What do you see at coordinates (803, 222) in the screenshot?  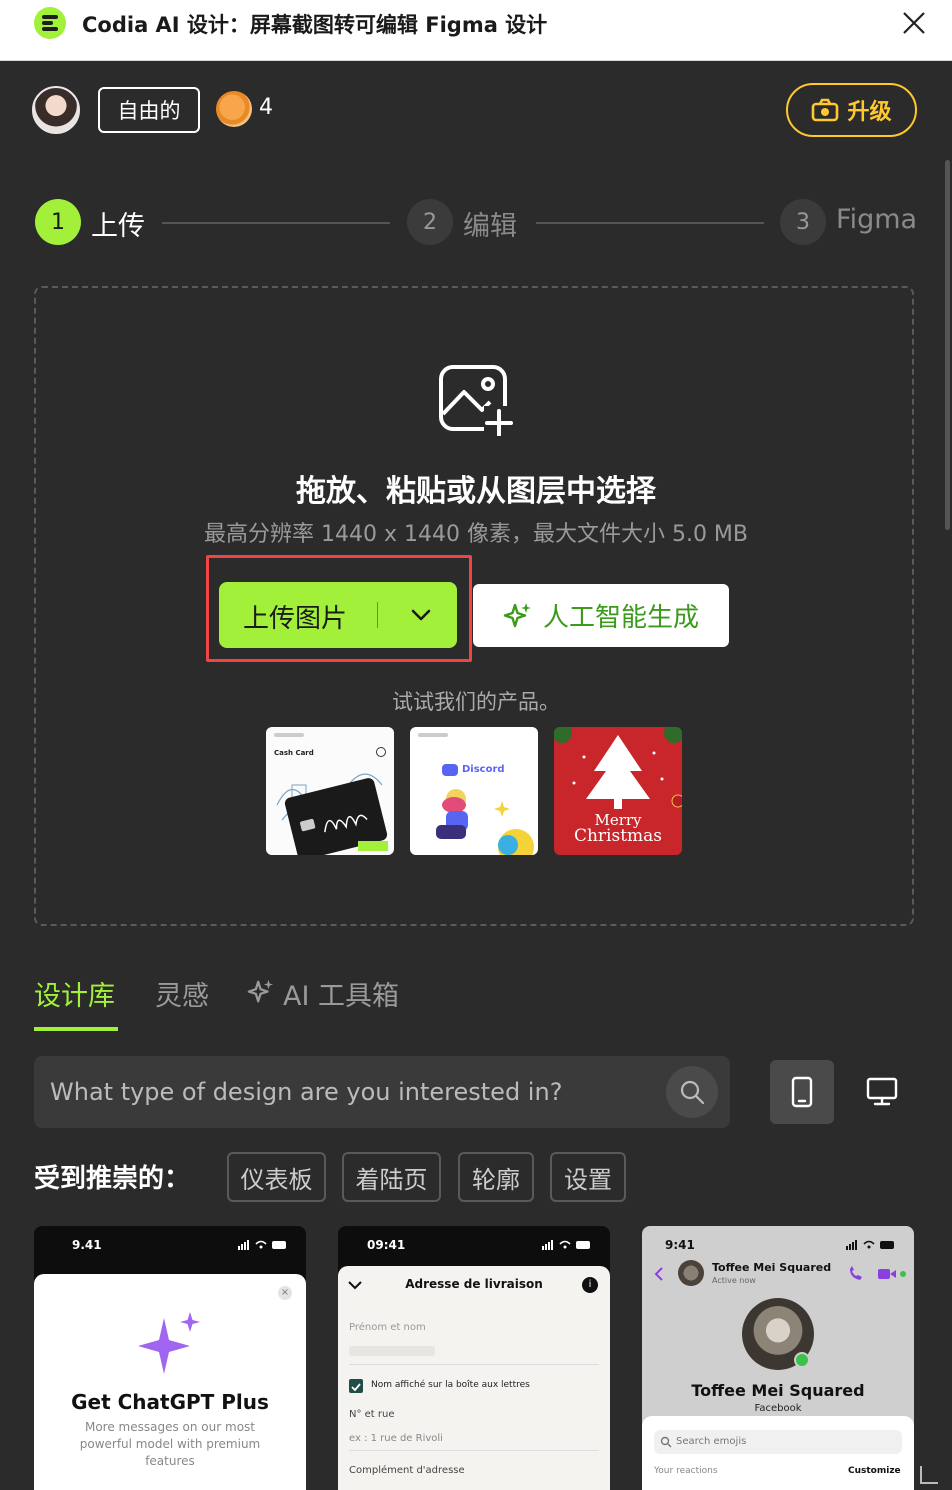 I see `step-3-number: 3` at bounding box center [803, 222].